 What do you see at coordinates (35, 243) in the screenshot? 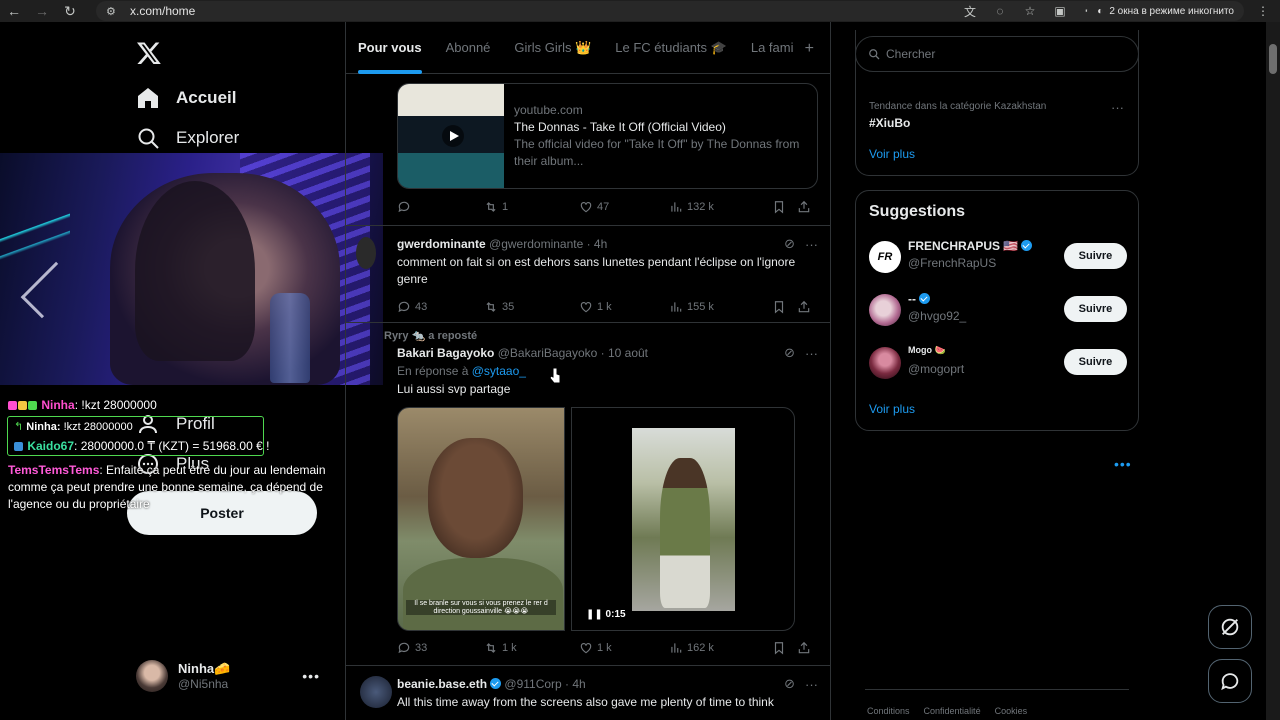
I see `neon-light` at bounding box center [35, 243].